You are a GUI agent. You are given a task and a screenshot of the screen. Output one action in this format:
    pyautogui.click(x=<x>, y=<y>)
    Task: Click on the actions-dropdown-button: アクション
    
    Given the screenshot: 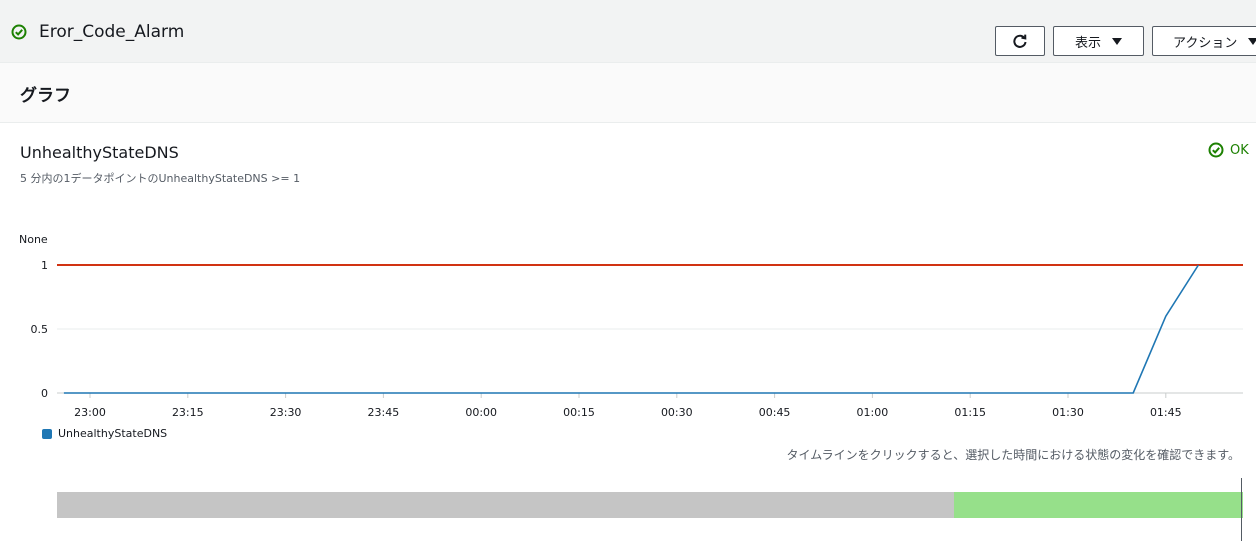 What is the action you would take?
    pyautogui.click(x=1204, y=41)
    